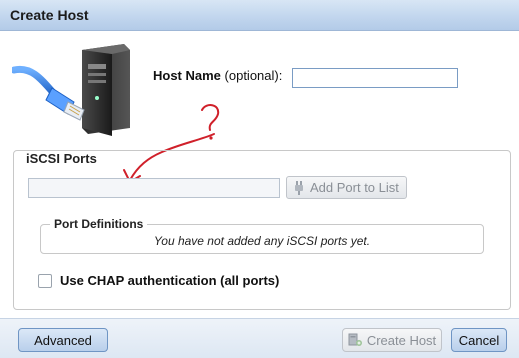 Image resolution: width=519 pixels, height=358 pixels. What do you see at coordinates (299, 187) in the screenshot?
I see `plug-icon` at bounding box center [299, 187].